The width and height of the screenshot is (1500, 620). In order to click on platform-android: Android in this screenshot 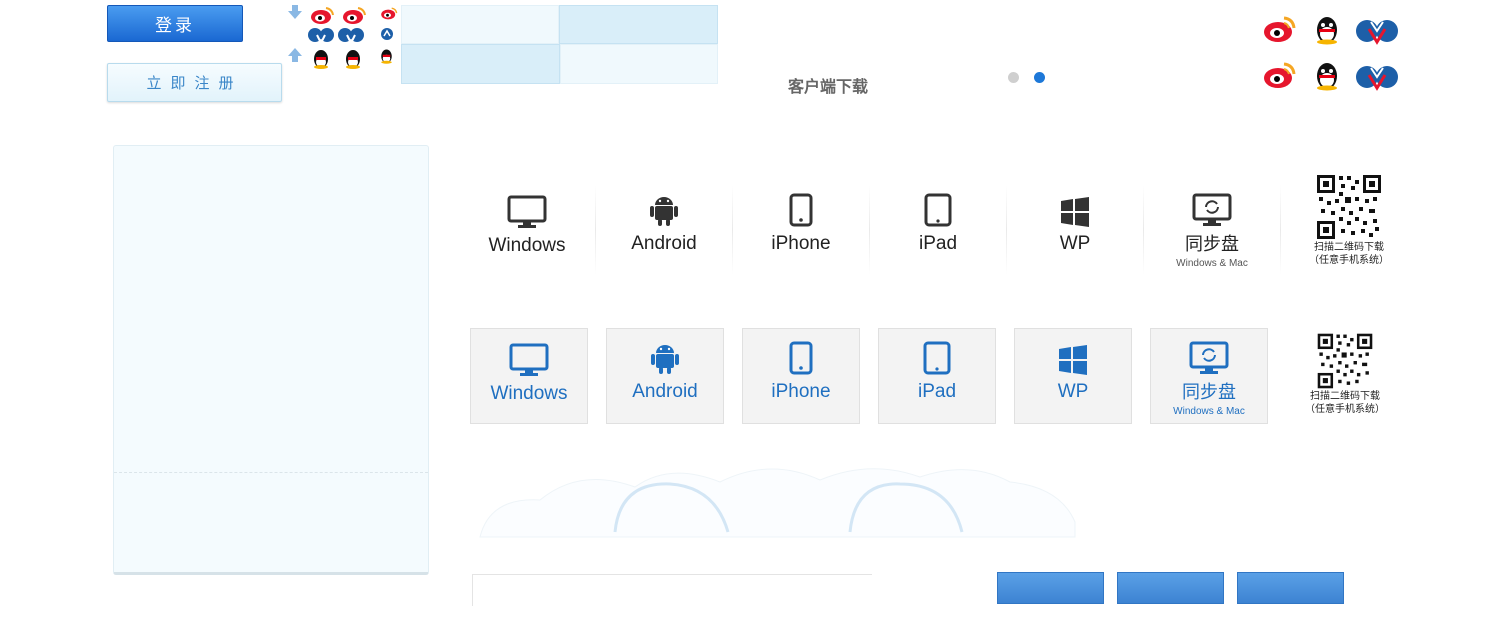, I will do `click(664, 235)`.